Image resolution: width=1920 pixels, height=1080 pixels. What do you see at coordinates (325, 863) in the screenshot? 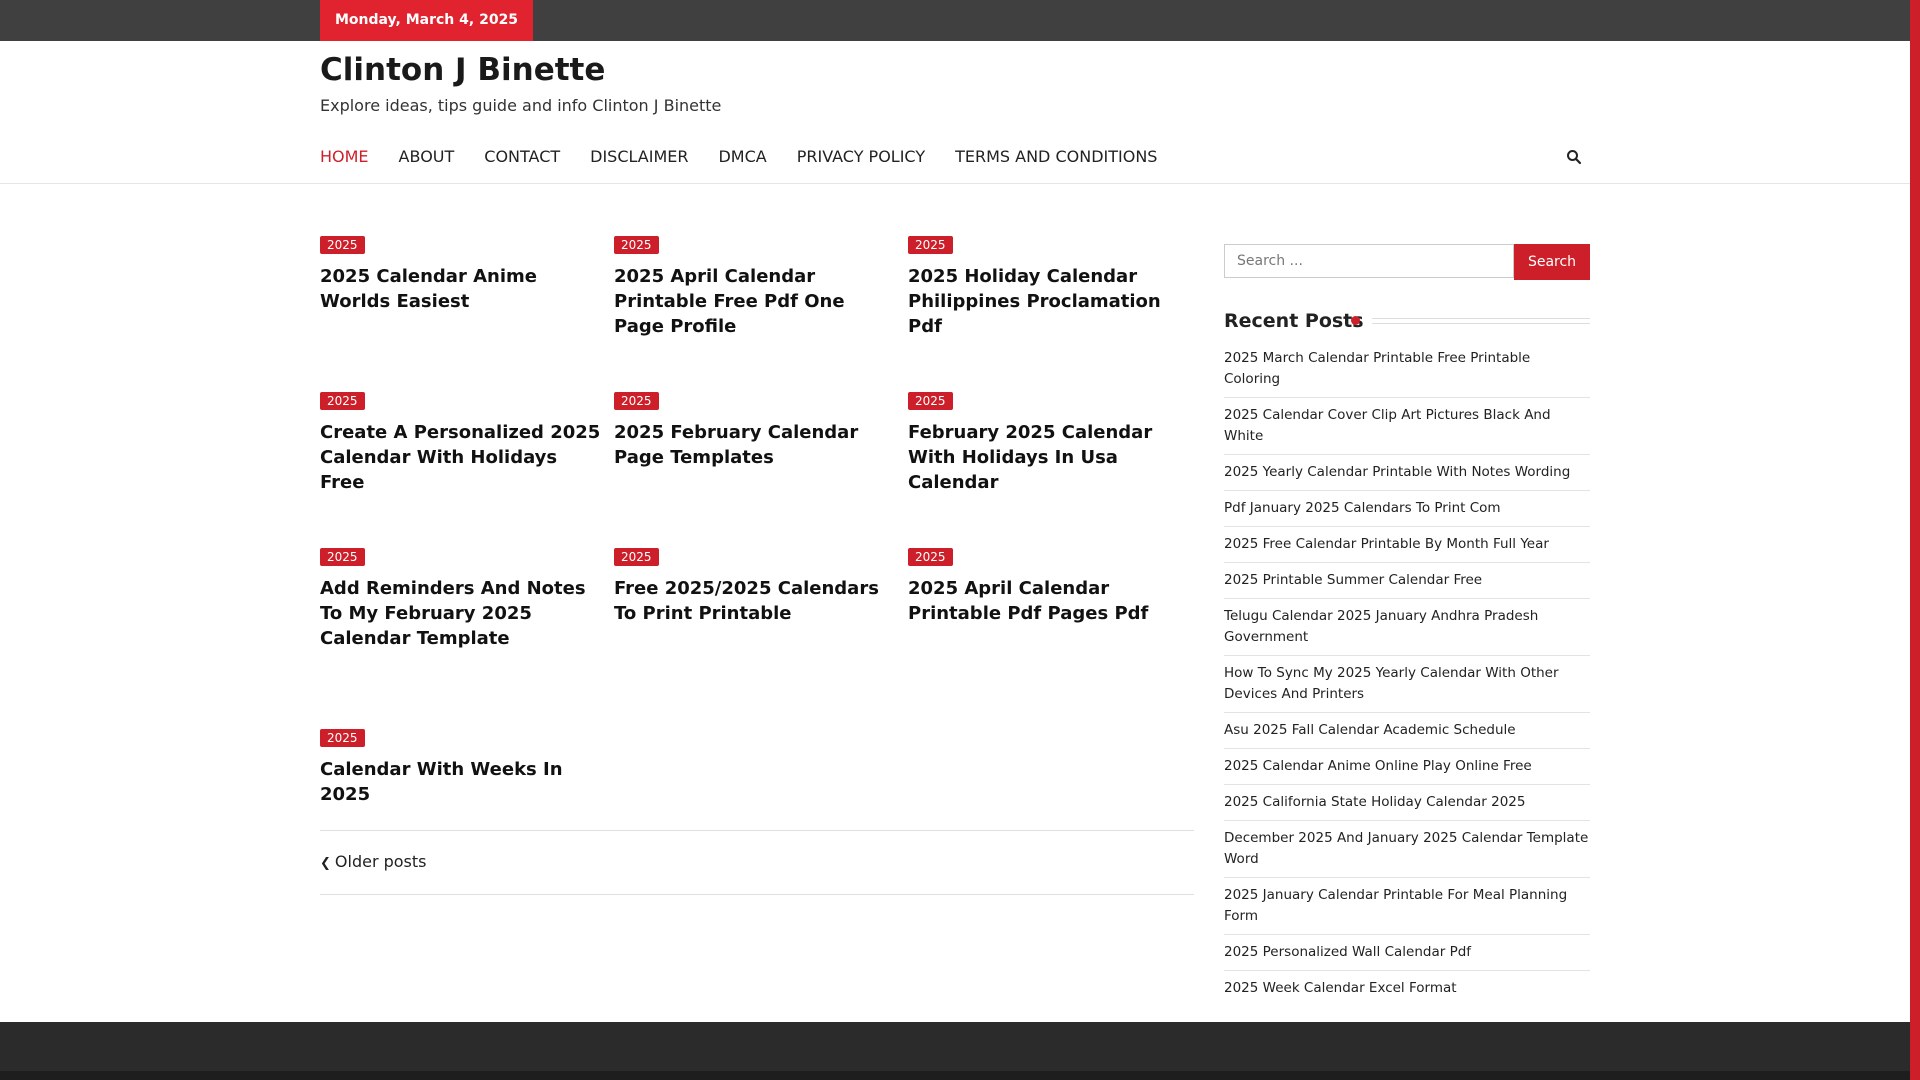
I see `chevron-left-icon: ❮` at bounding box center [325, 863].